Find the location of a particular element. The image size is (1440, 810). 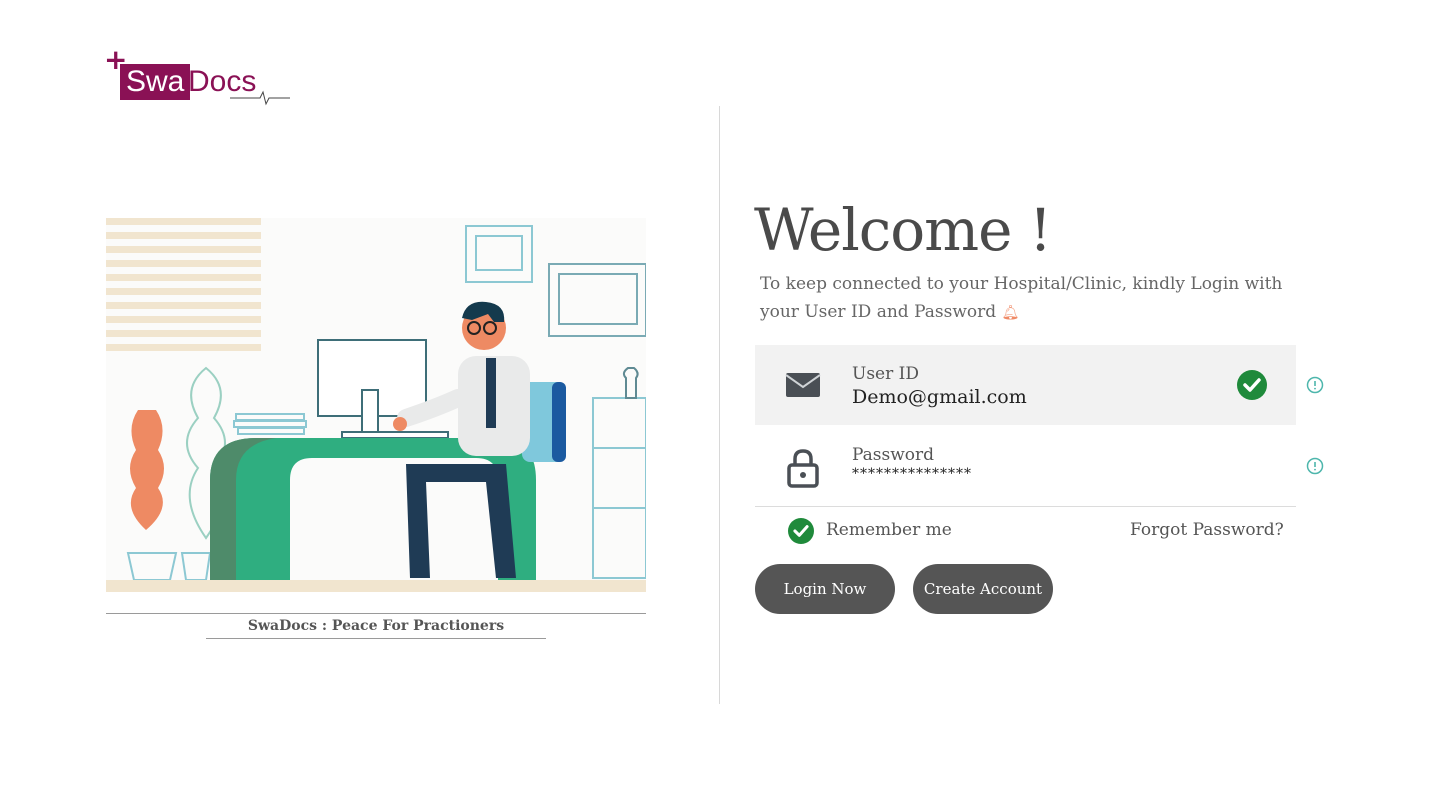

remember-me-checkbox is located at coordinates (801, 533).